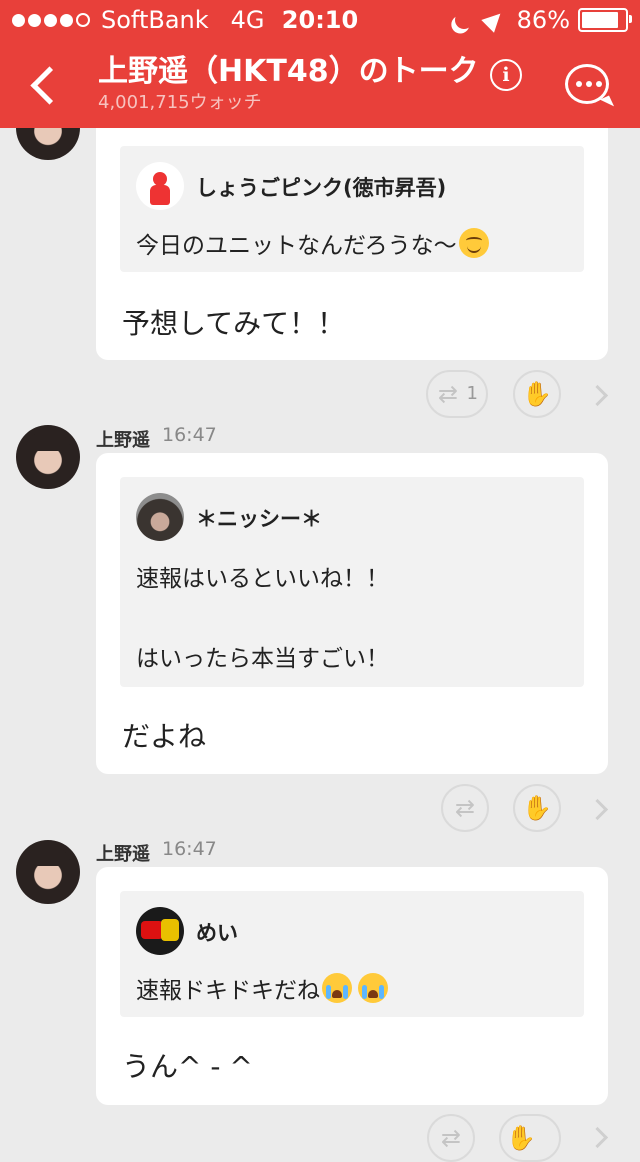 Image resolution: width=640 pixels, height=1162 pixels. What do you see at coordinates (493, 20) in the screenshot?
I see `location-arrow-icon` at bounding box center [493, 20].